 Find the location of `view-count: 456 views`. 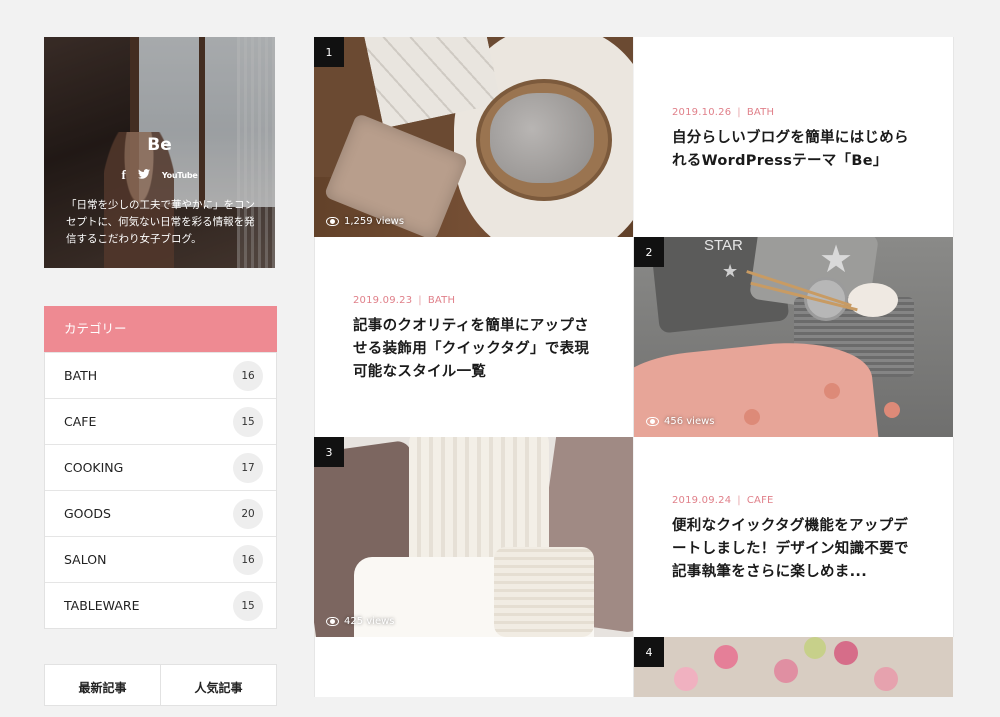

view-count: 456 views is located at coordinates (680, 421).